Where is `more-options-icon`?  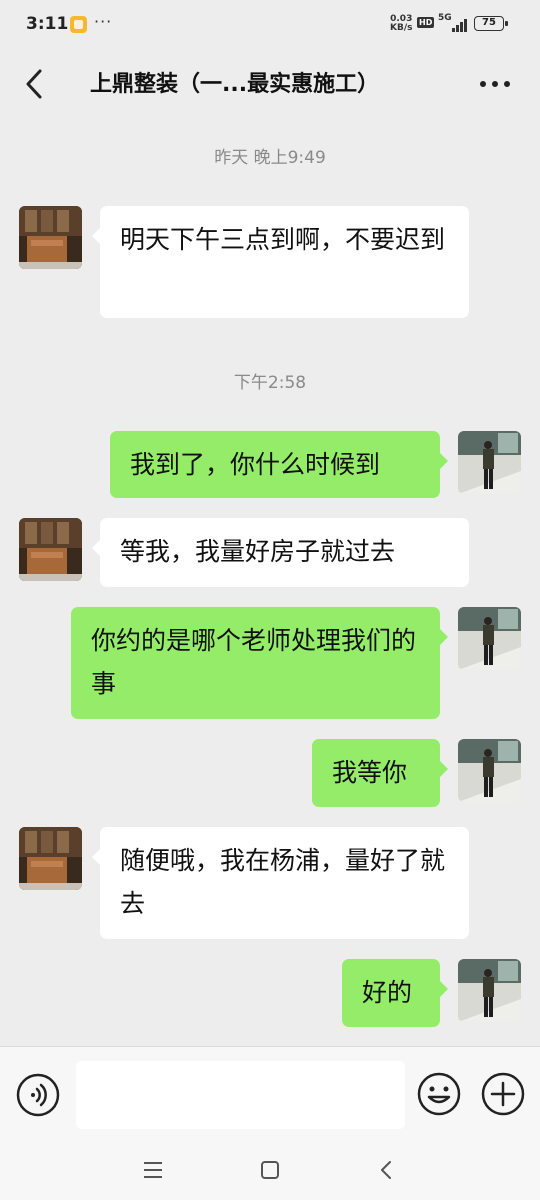
more-options-icon is located at coordinates (495, 84).